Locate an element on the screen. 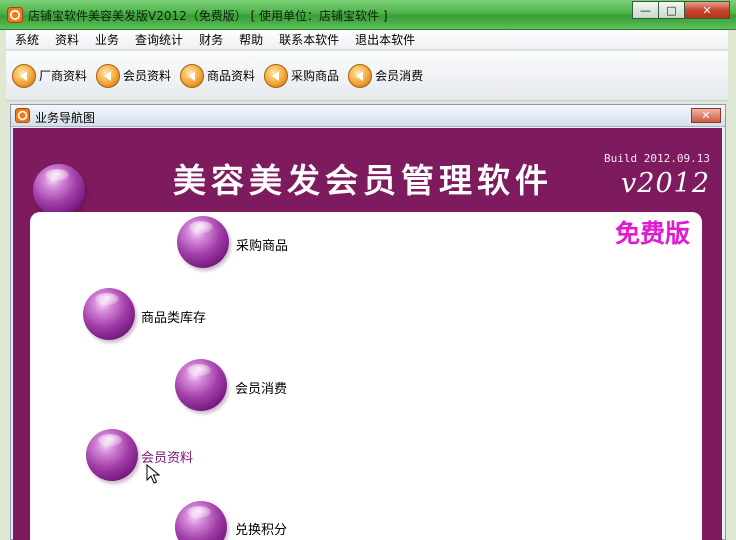 The height and width of the screenshot is (540, 736). purchase-orb-icon is located at coordinates (203, 242).